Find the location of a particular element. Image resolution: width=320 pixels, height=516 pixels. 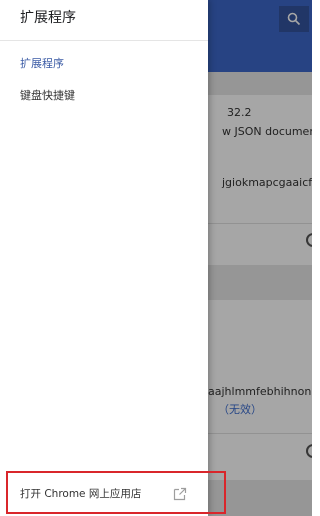

web-store-label: 打开 Chrome 网上应用店 is located at coordinates (81, 494).